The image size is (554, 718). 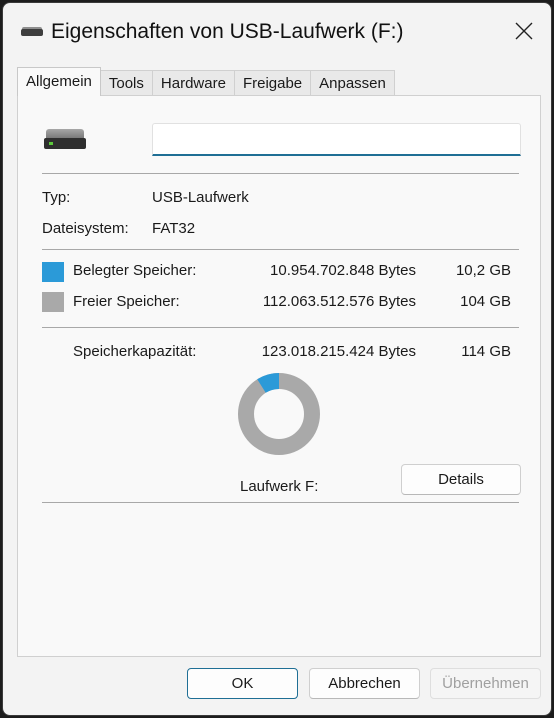 I want to click on cancel-button: Abbrechen, so click(x=364, y=683).